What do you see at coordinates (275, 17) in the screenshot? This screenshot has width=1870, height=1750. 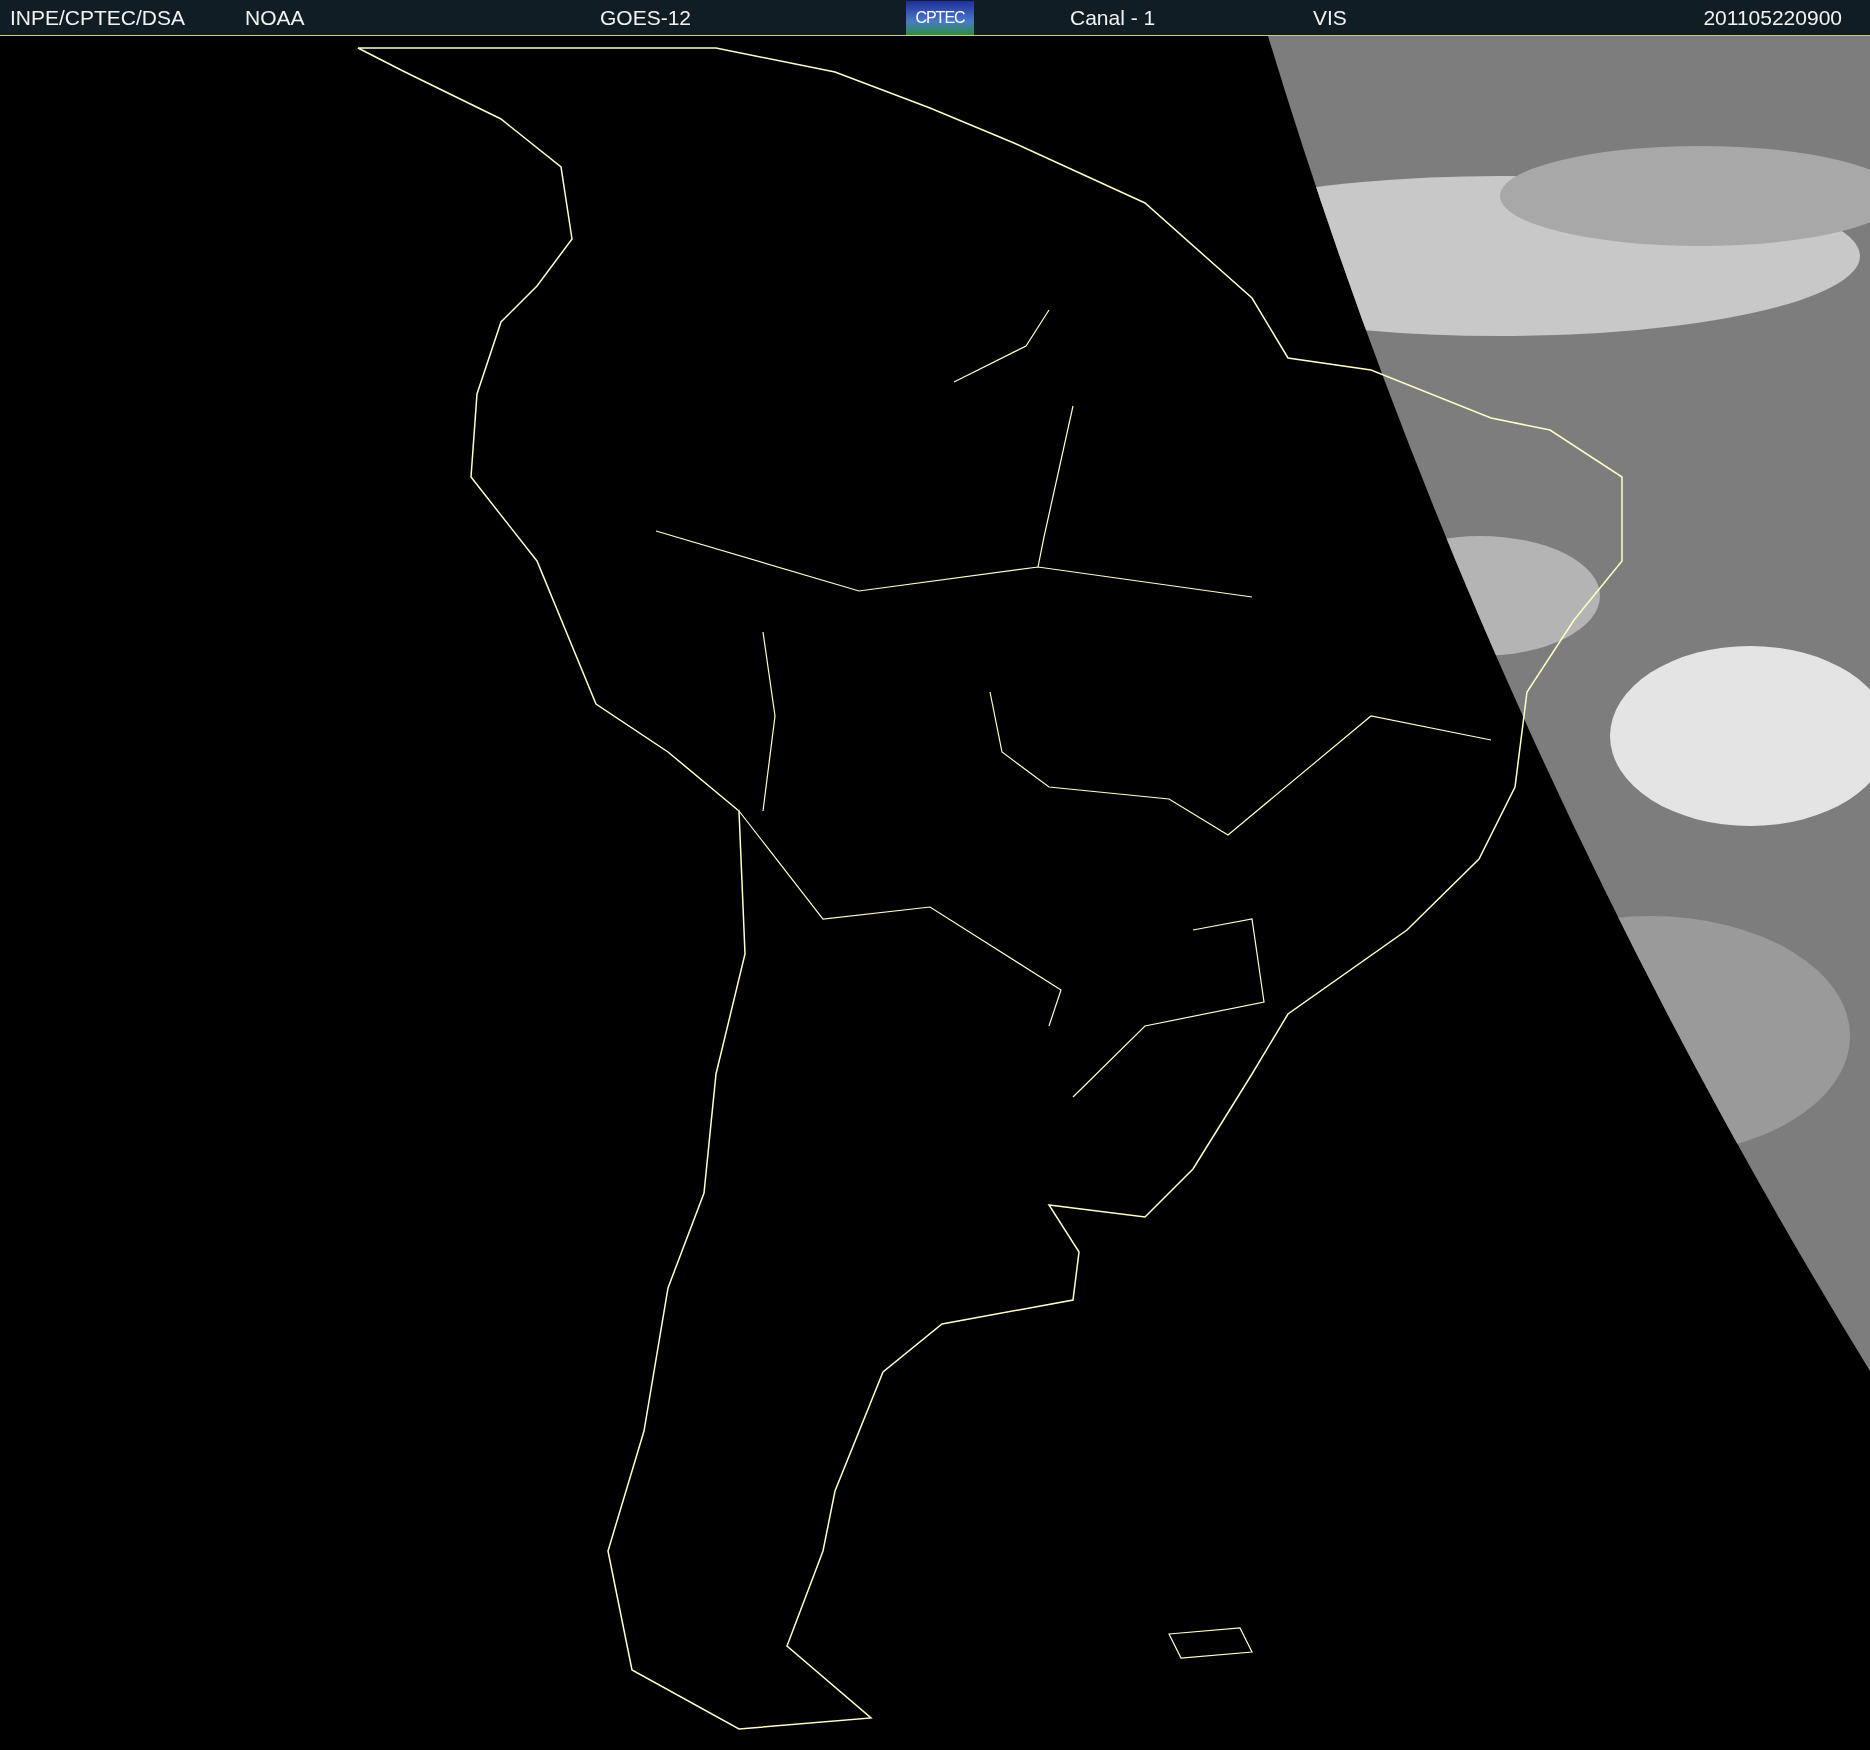 I see `agency-label: NOAA` at bounding box center [275, 17].